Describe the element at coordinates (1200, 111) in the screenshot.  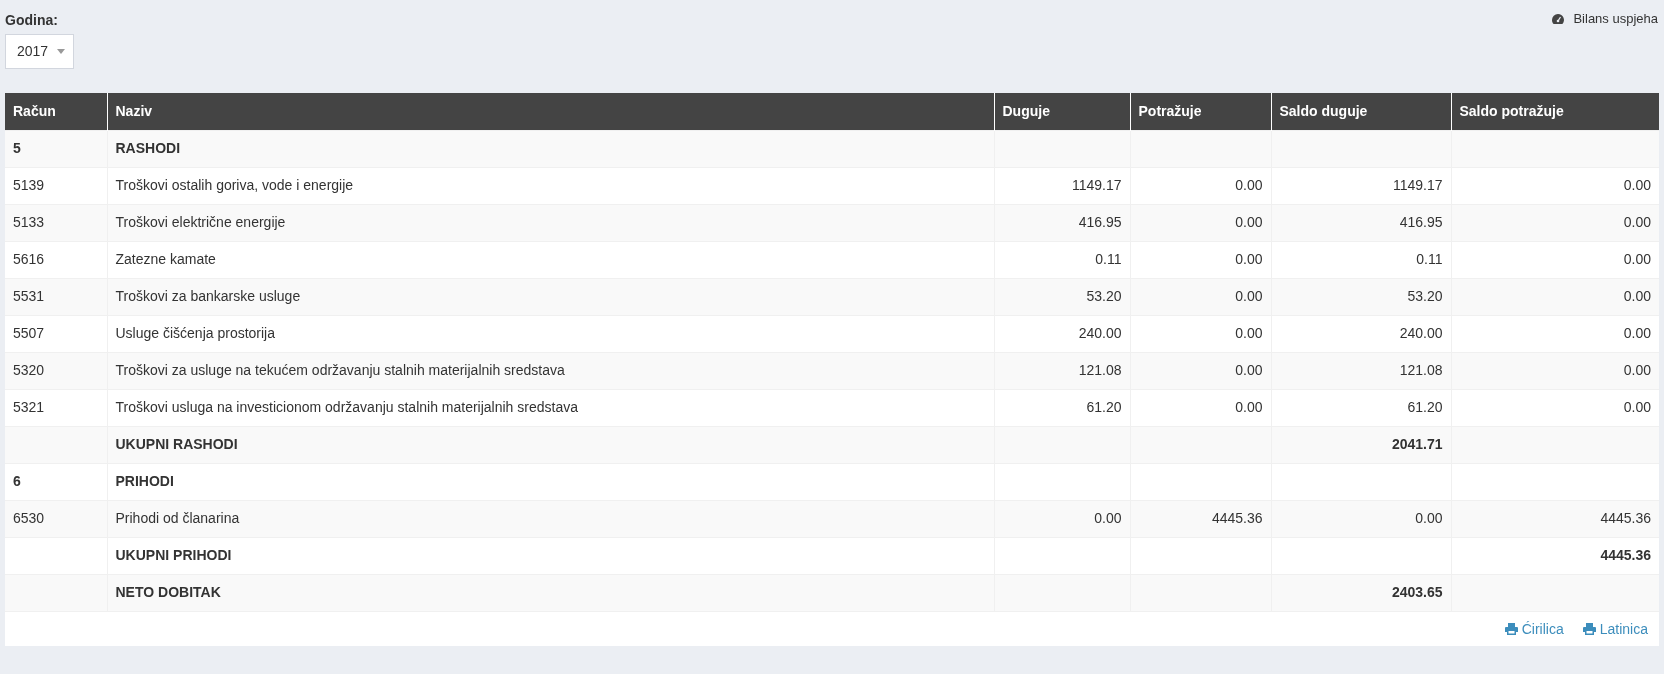
I see `column-header: Potražuje` at that location.